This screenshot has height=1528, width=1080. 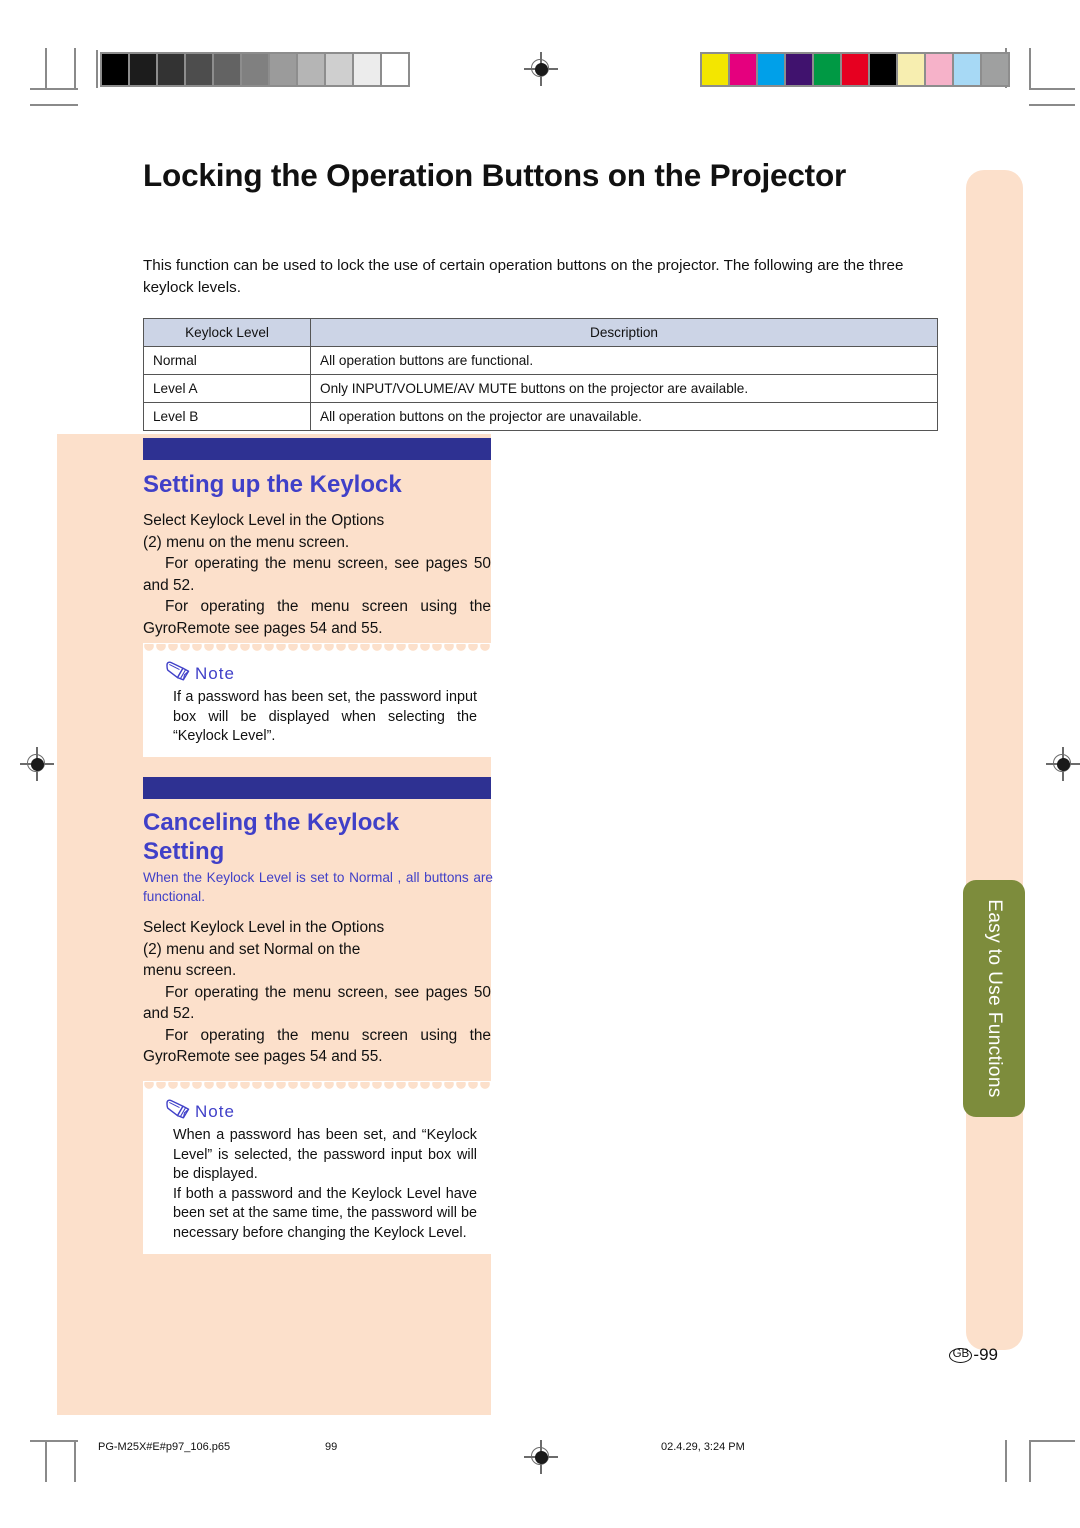 I want to click on crop-mark-br-h, so click(x=1052, y=1441).